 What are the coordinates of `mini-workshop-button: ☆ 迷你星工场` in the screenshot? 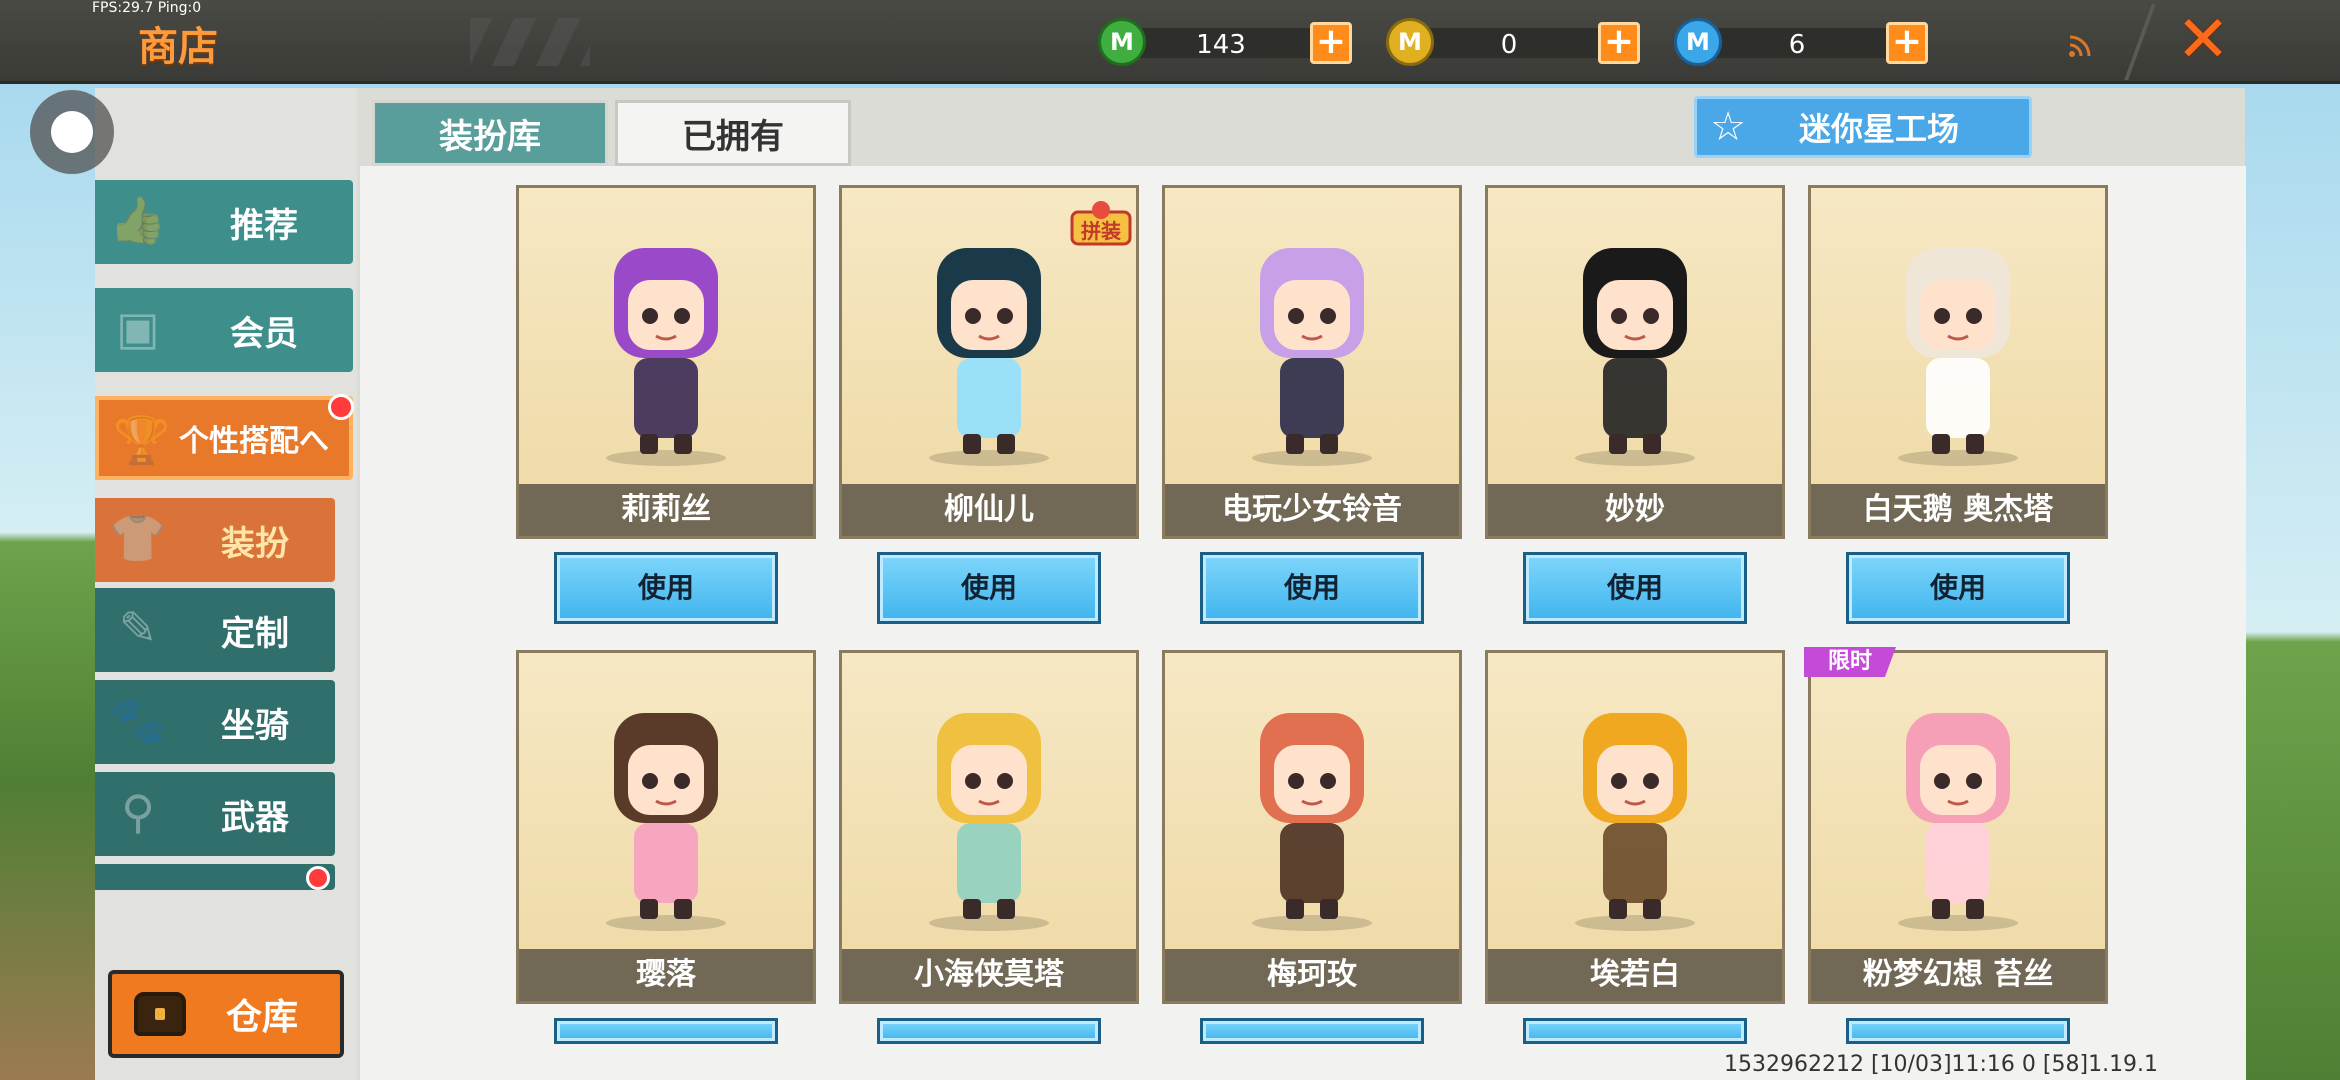 It's located at (1863, 127).